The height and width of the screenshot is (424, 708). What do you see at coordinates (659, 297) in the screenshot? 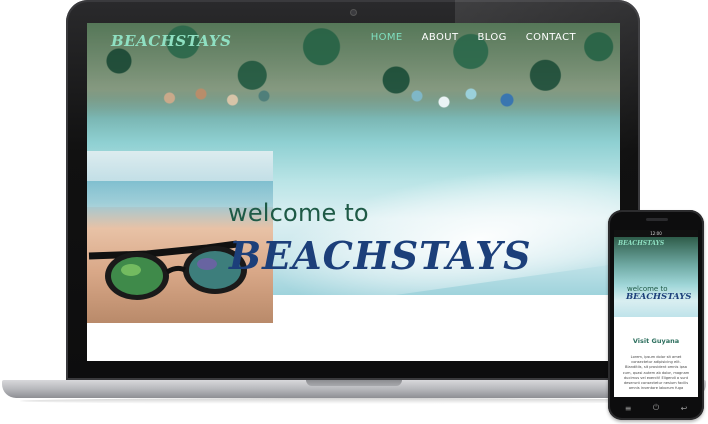
I see `phone-brand: BEACHSTAYS` at bounding box center [659, 297].